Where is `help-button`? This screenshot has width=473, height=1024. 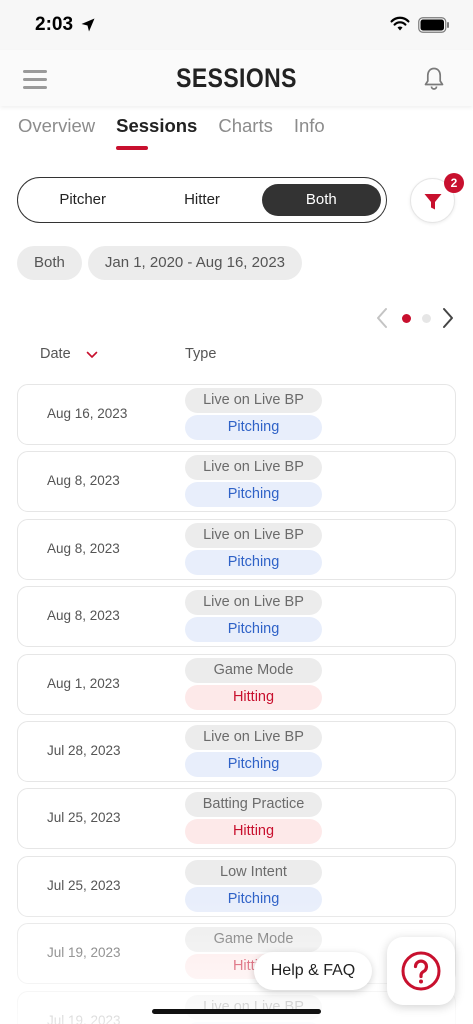
help-button is located at coordinates (421, 971).